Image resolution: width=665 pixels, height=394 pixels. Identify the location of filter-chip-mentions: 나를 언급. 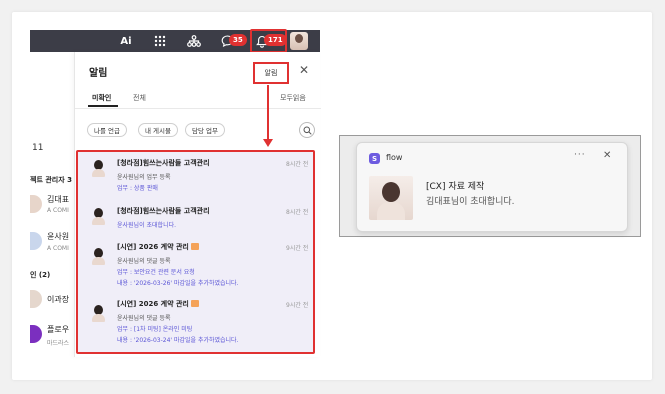
(107, 130).